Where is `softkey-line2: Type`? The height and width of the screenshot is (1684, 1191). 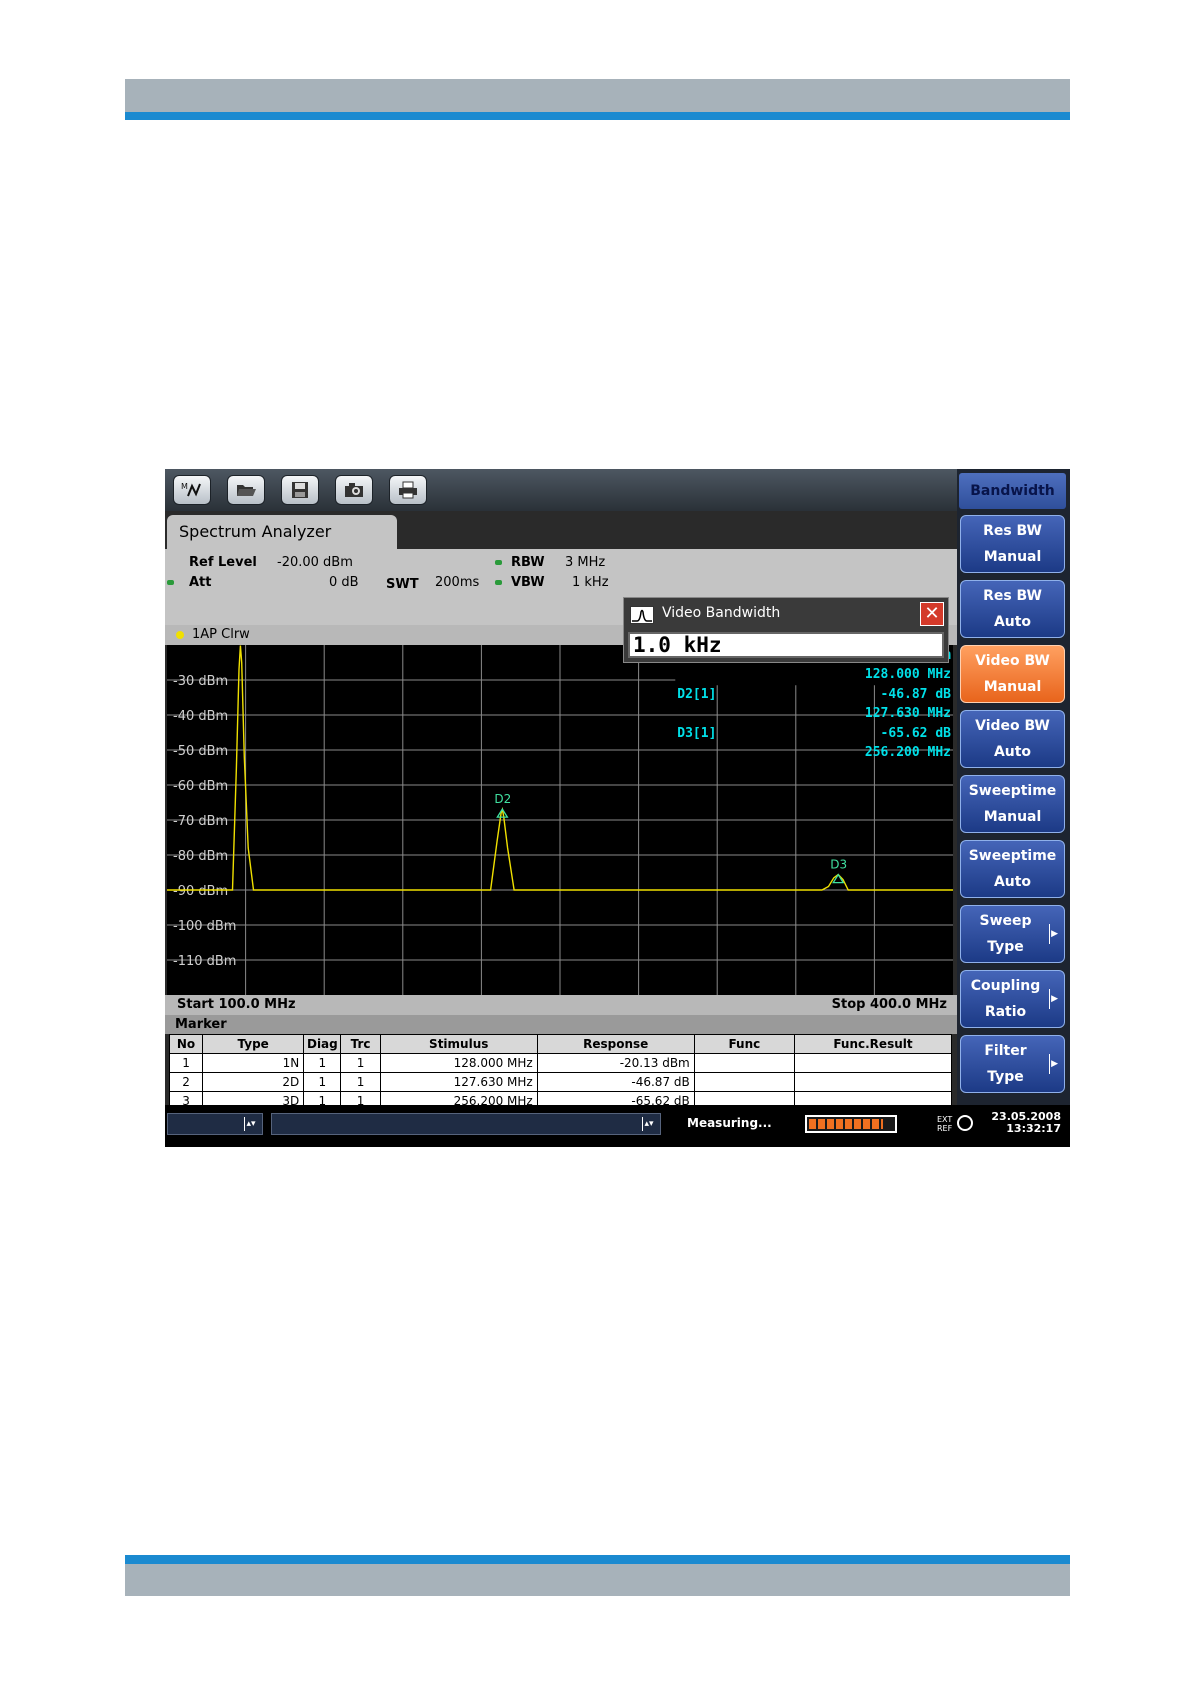
softkey-line2: Type is located at coordinates (1005, 947).